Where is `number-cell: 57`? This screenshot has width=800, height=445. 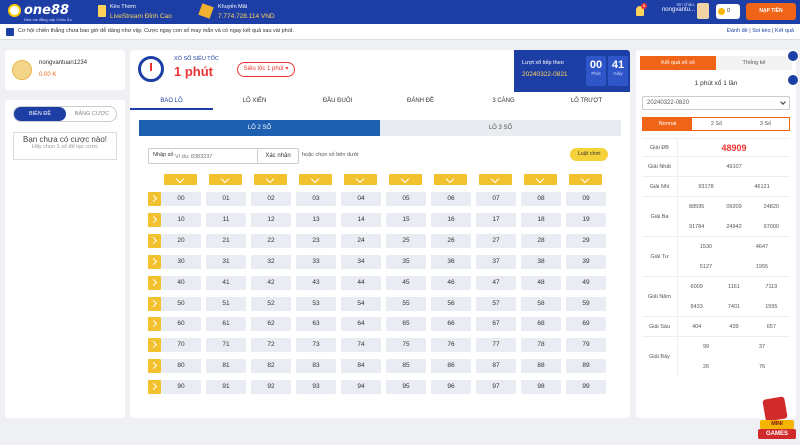 number-cell: 57 is located at coordinates (496, 303).